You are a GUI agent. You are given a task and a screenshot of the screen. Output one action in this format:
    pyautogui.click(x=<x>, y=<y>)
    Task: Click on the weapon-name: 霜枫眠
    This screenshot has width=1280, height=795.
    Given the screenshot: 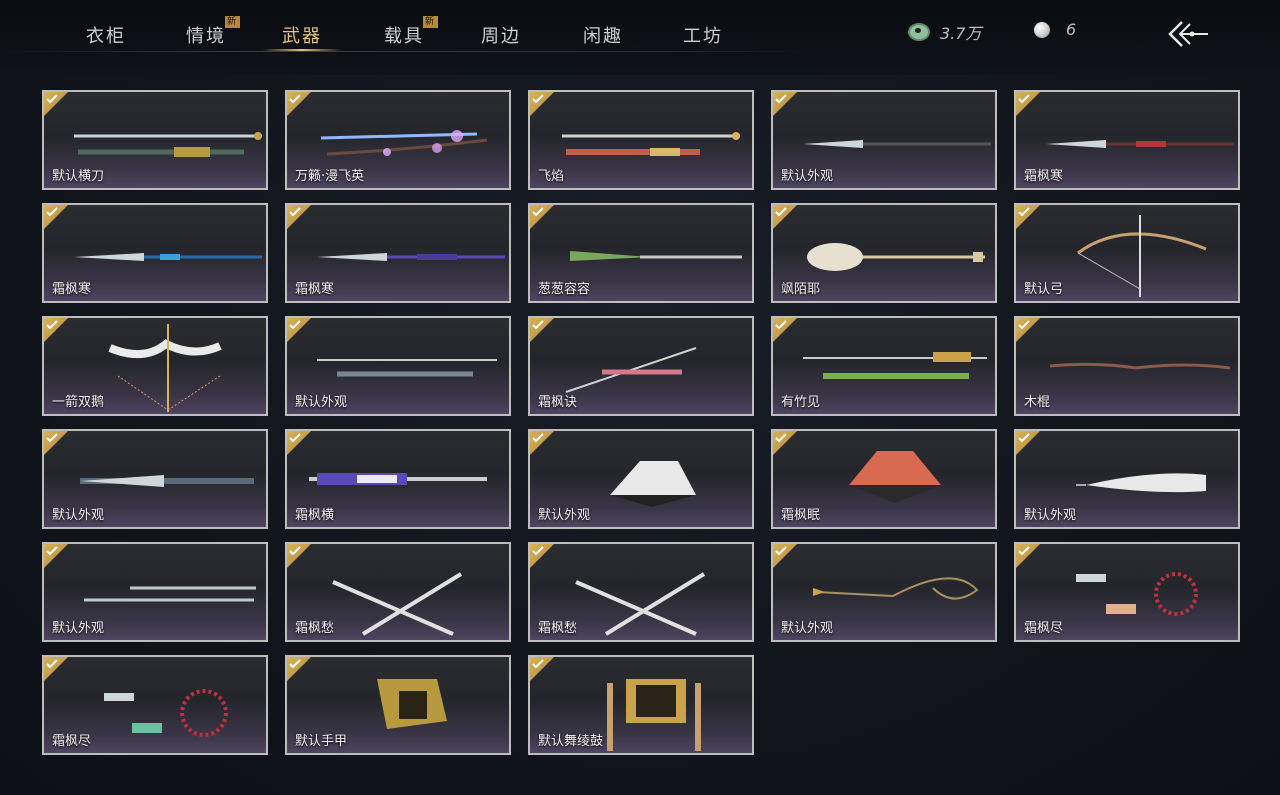 What is the action you would take?
    pyautogui.click(x=801, y=515)
    